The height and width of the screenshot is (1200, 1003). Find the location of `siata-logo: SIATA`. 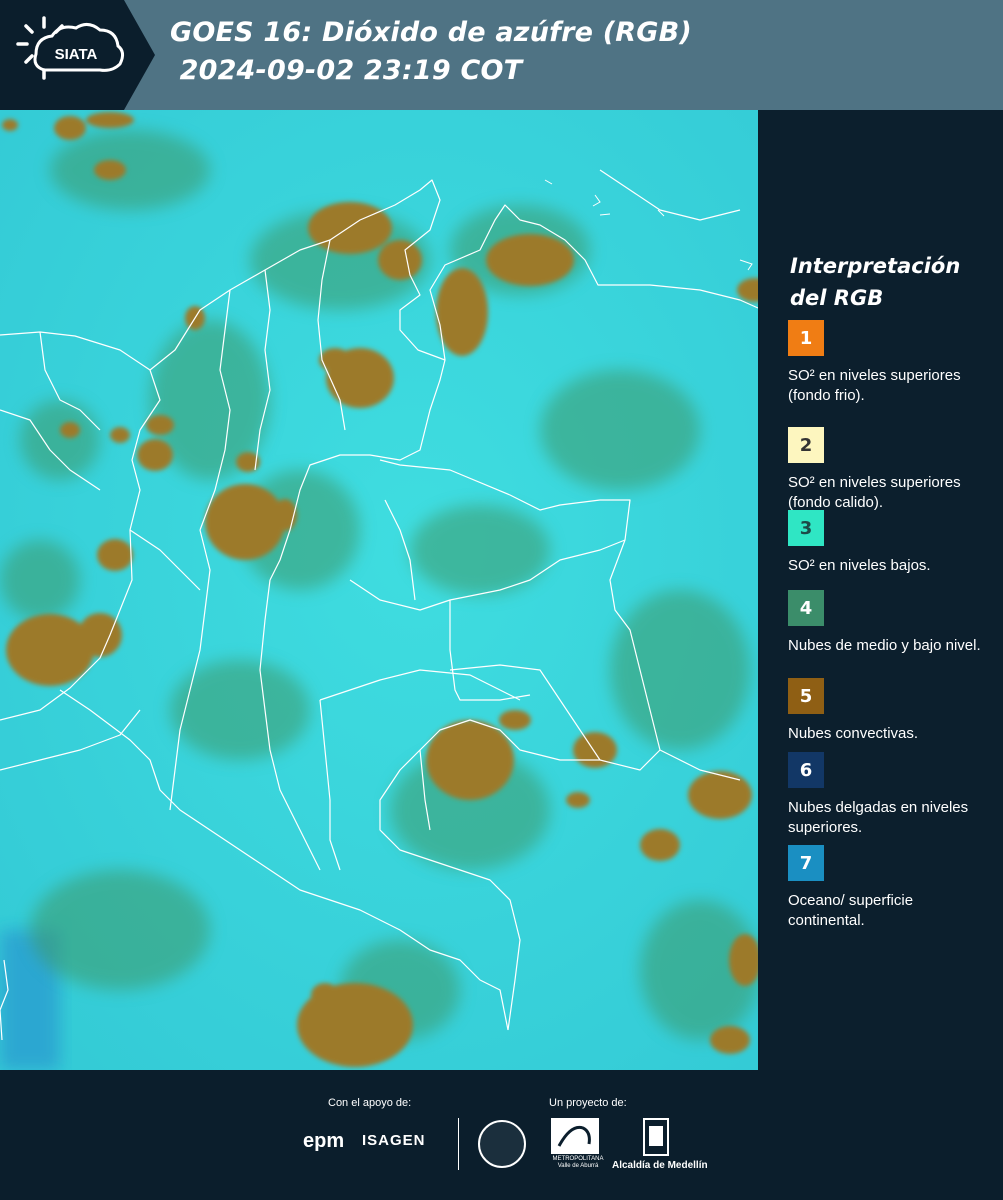

siata-logo: SIATA is located at coordinates (70, 48).